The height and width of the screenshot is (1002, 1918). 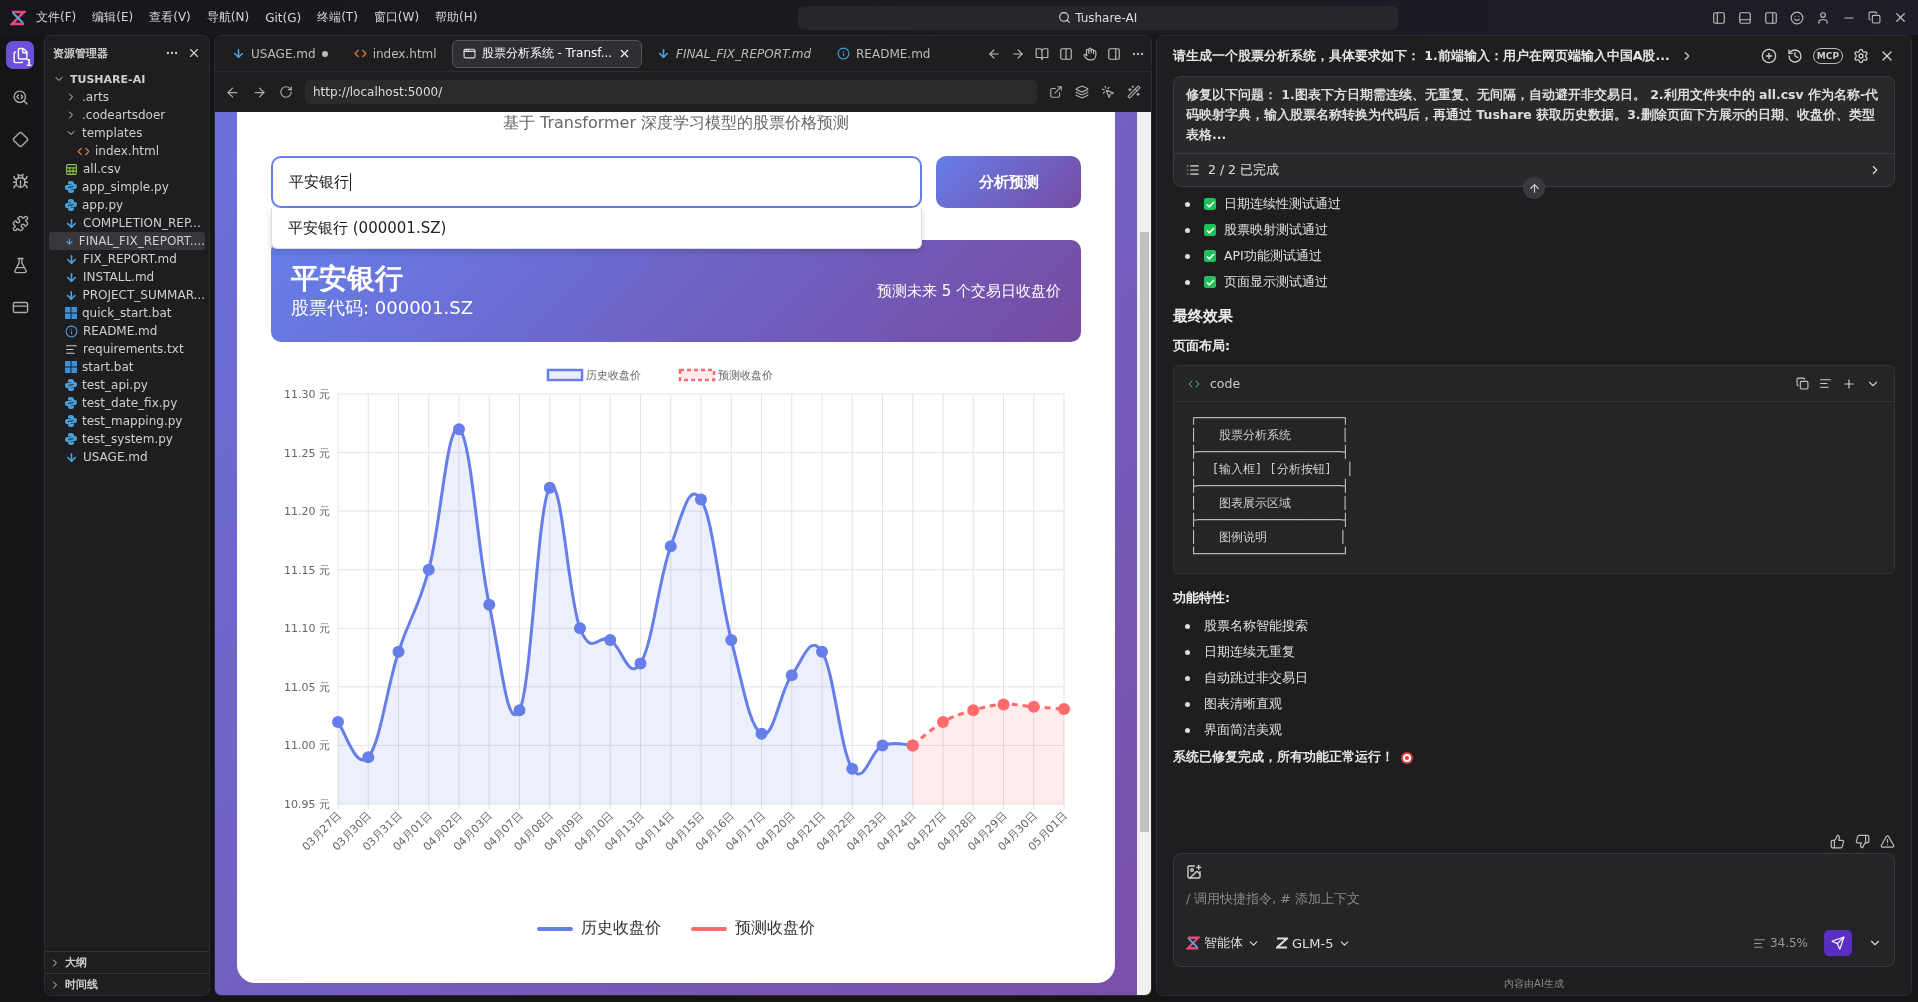 I want to click on file-name: app_simple.py, so click(x=125, y=187).